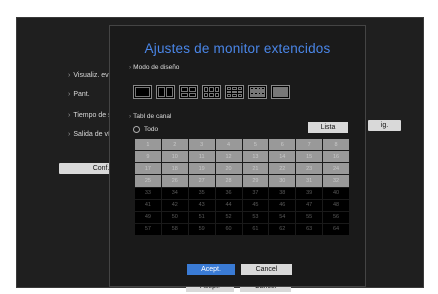 The height and width of the screenshot is (294, 438). I want to click on channel-cell: 48, so click(336, 205).